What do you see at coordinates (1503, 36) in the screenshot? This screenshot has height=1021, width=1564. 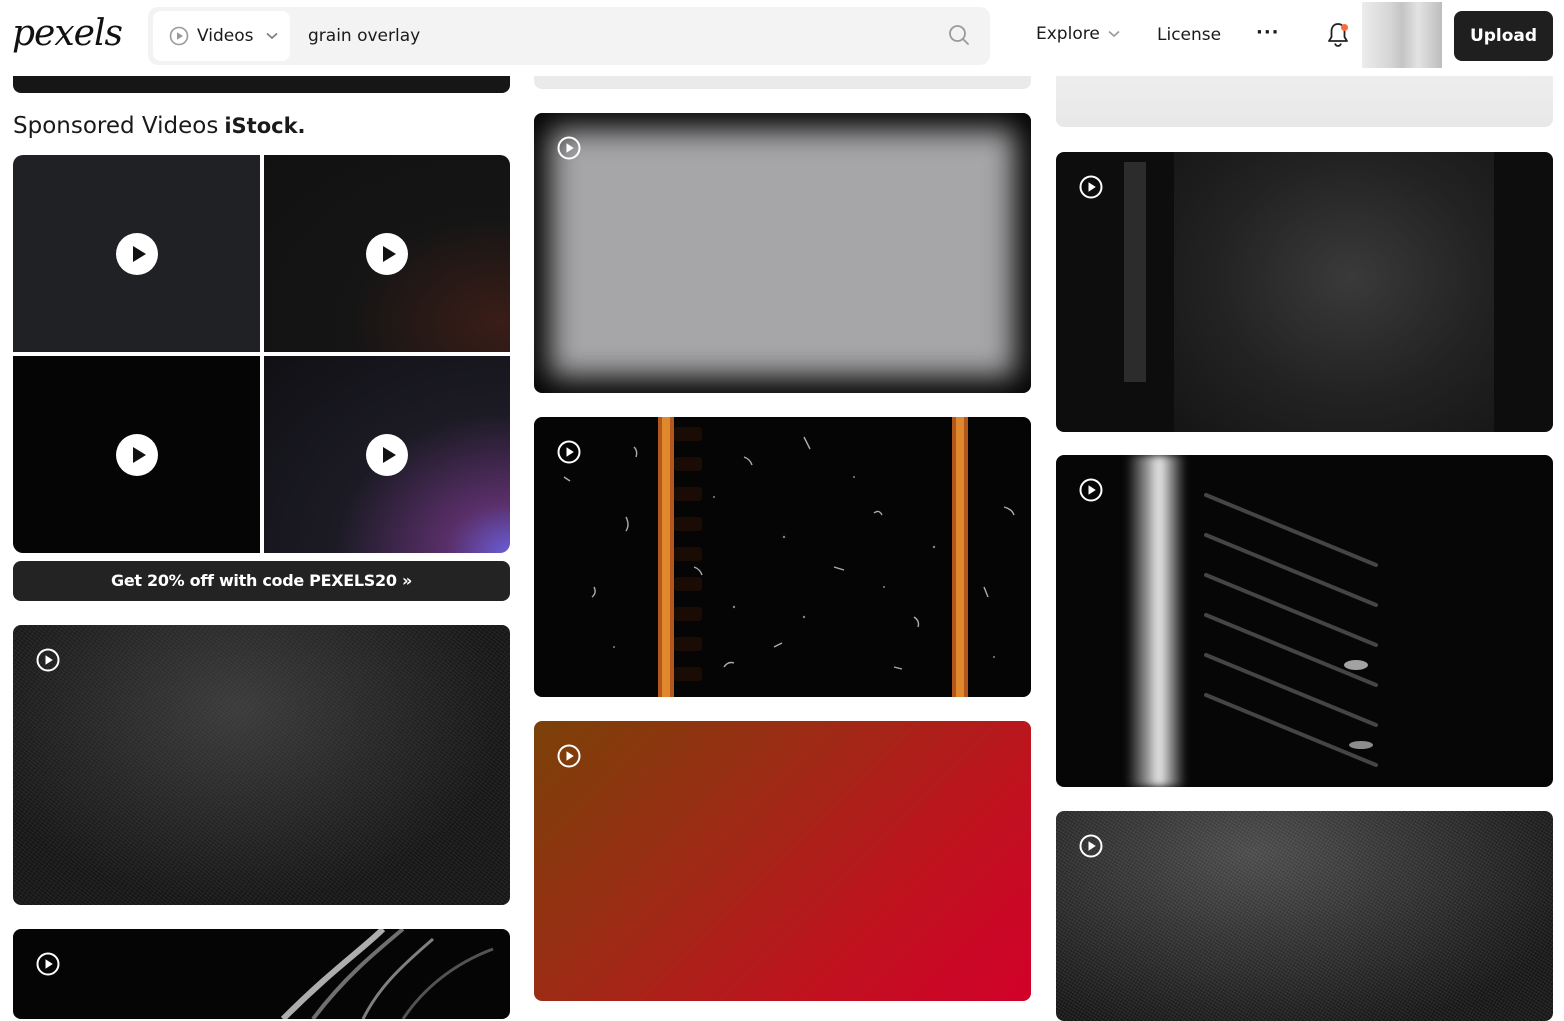 I see `upload-button: Upload` at bounding box center [1503, 36].